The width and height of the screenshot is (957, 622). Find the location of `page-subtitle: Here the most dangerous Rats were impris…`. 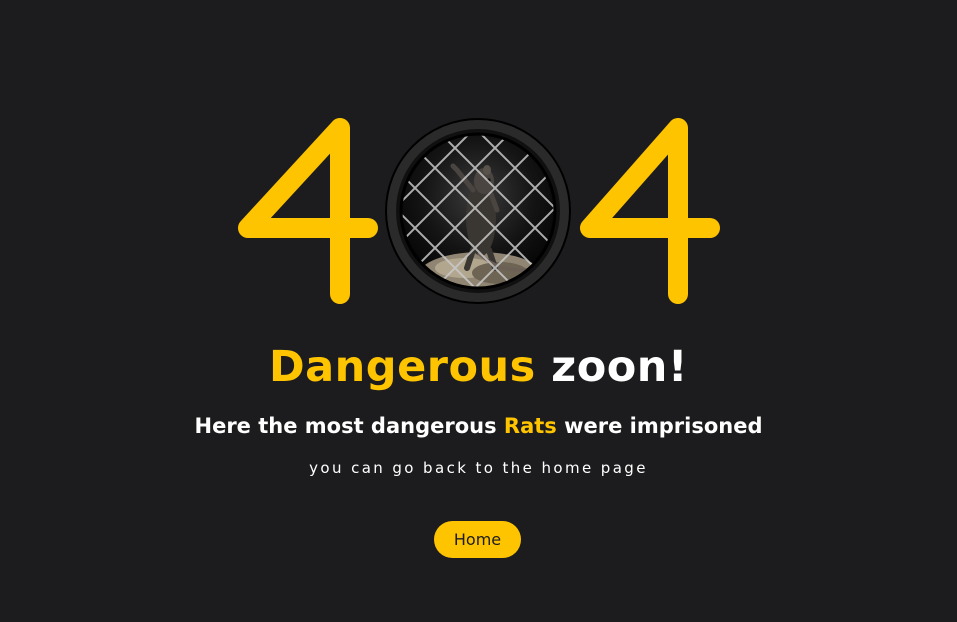

page-subtitle: Here the most dangerous Rats were impris… is located at coordinates (478, 426).